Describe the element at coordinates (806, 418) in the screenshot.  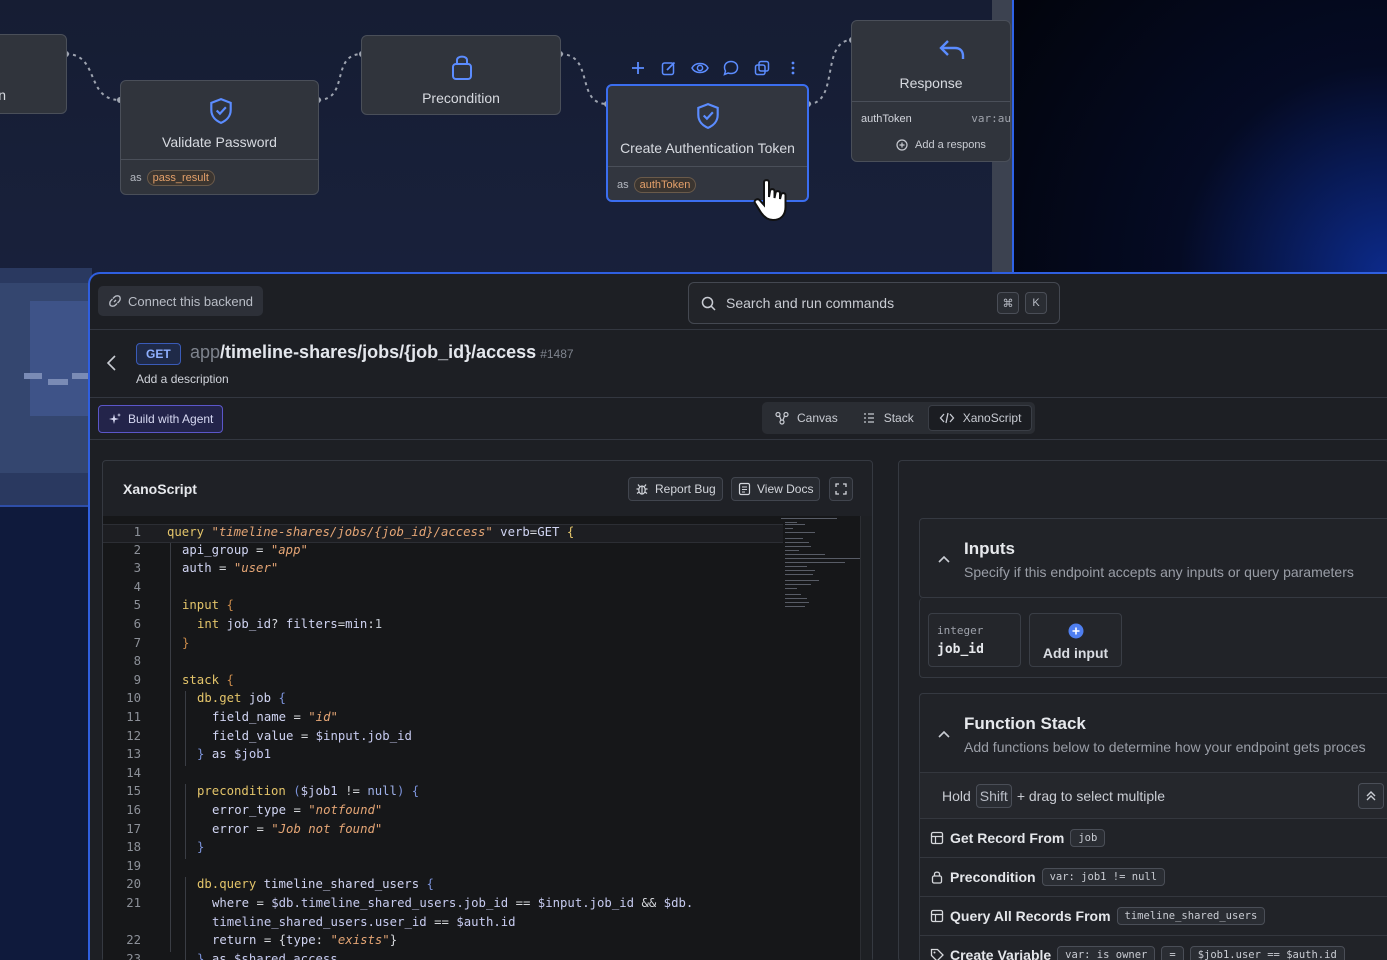
I see `tab-canvas: Canvas` at that location.